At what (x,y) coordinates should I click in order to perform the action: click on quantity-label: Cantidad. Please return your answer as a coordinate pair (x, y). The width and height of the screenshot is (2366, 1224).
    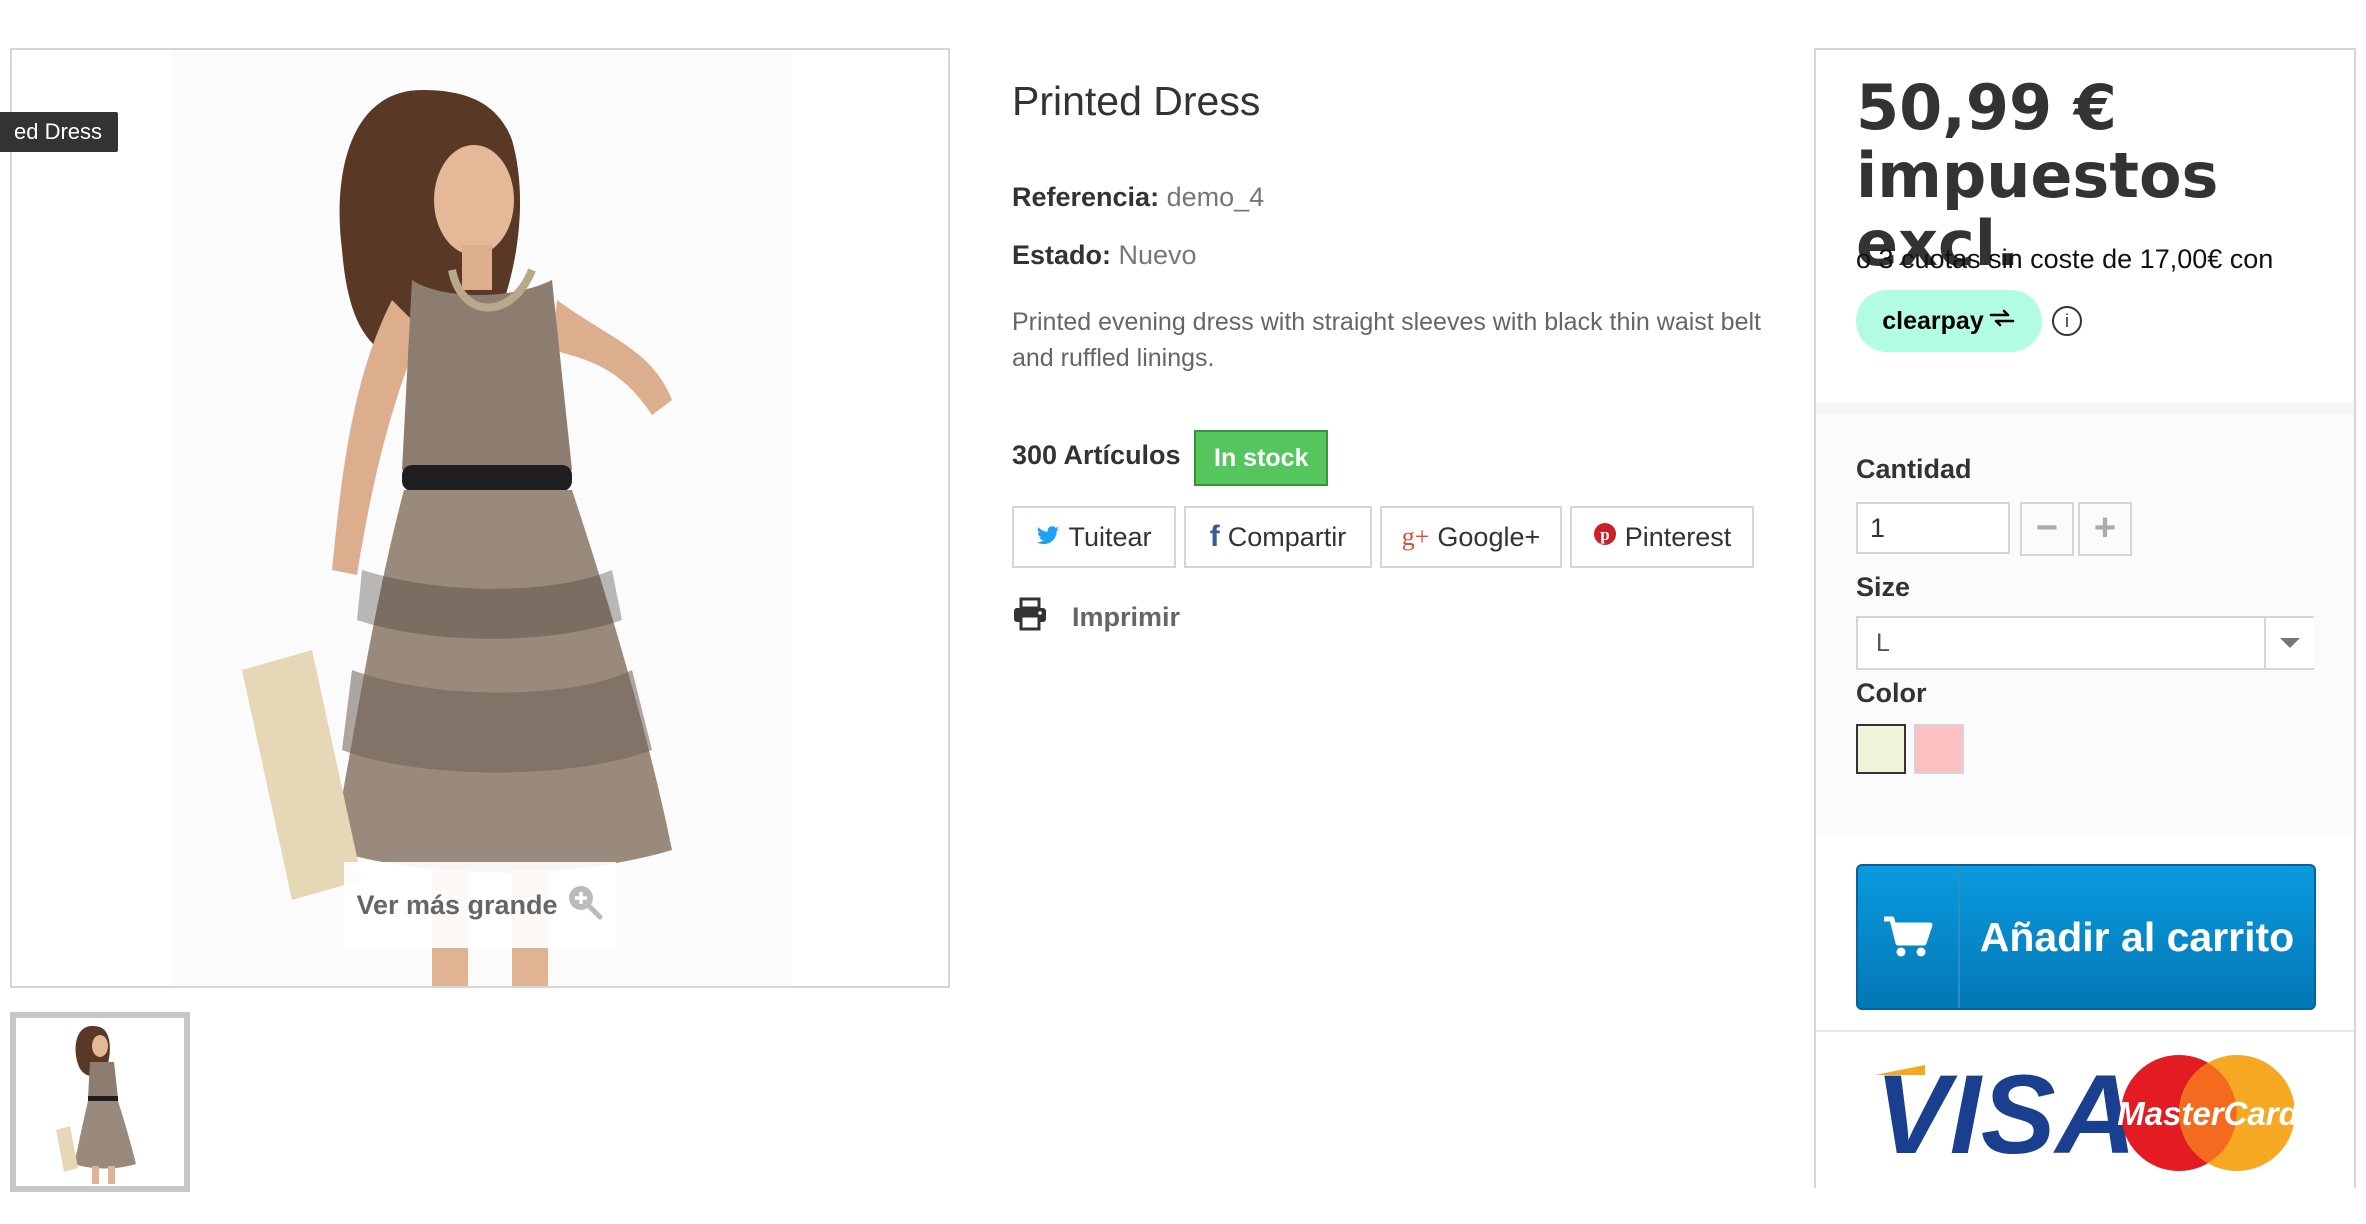
    Looking at the image, I should click on (1914, 469).